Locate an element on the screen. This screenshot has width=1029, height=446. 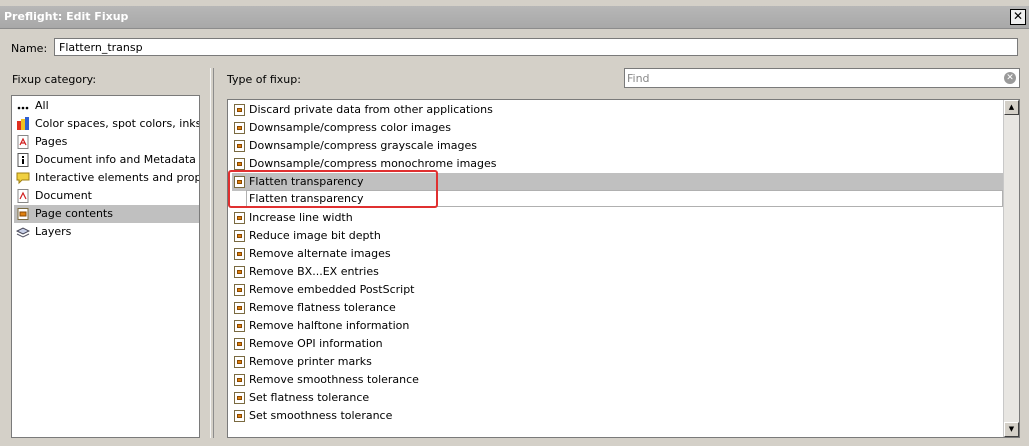
fixup-label: Remove alternate images is located at coordinates (320, 253).